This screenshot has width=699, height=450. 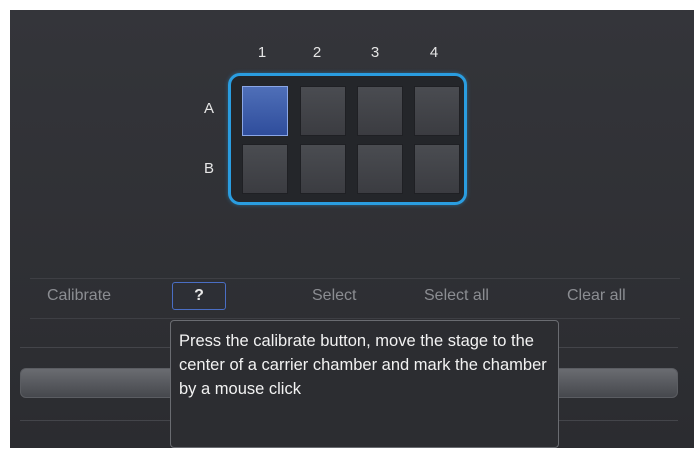 I want to click on carrier-plate, so click(x=347, y=139).